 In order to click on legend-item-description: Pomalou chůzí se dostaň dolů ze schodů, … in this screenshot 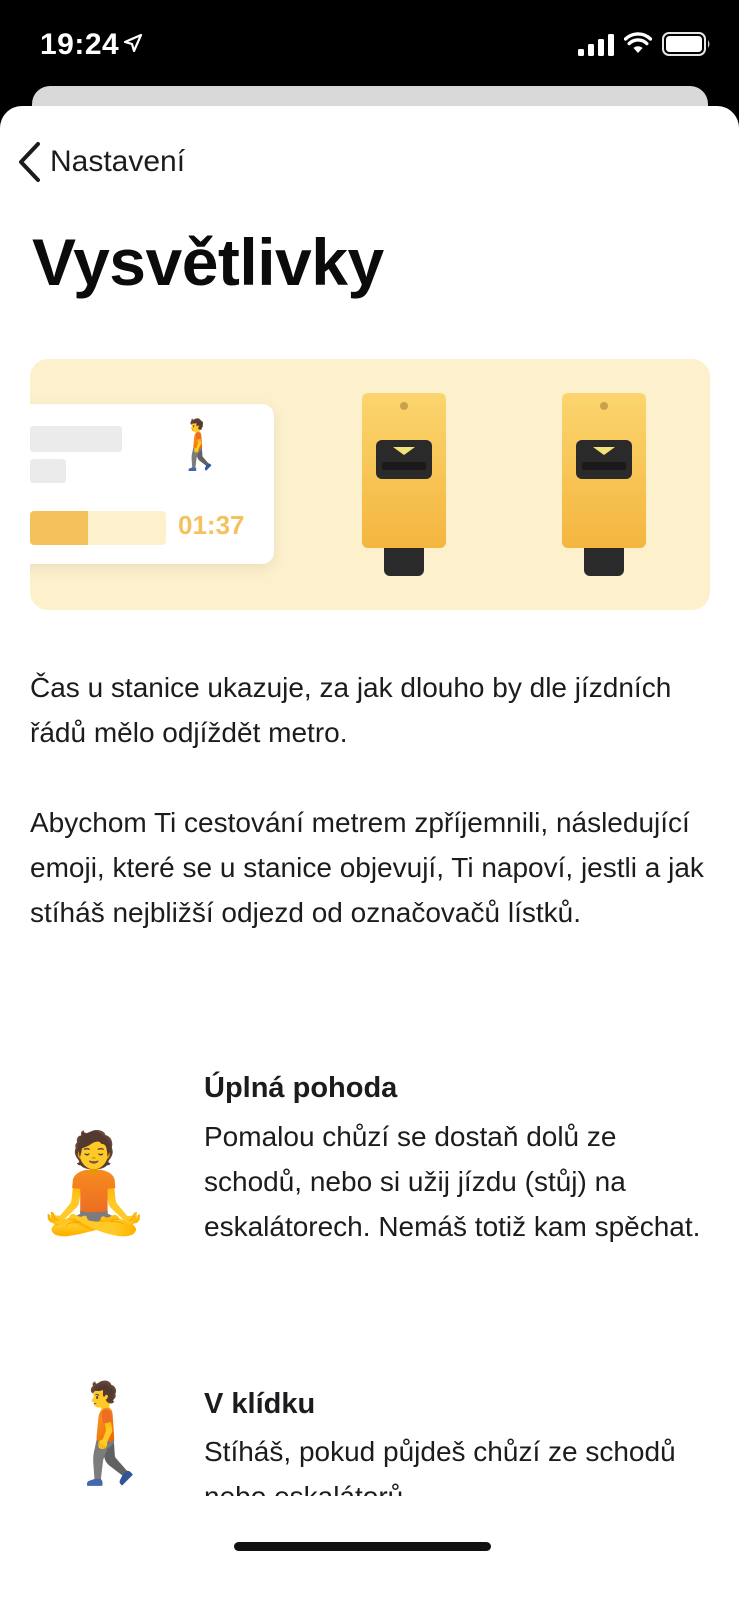, I will do `click(452, 1181)`.